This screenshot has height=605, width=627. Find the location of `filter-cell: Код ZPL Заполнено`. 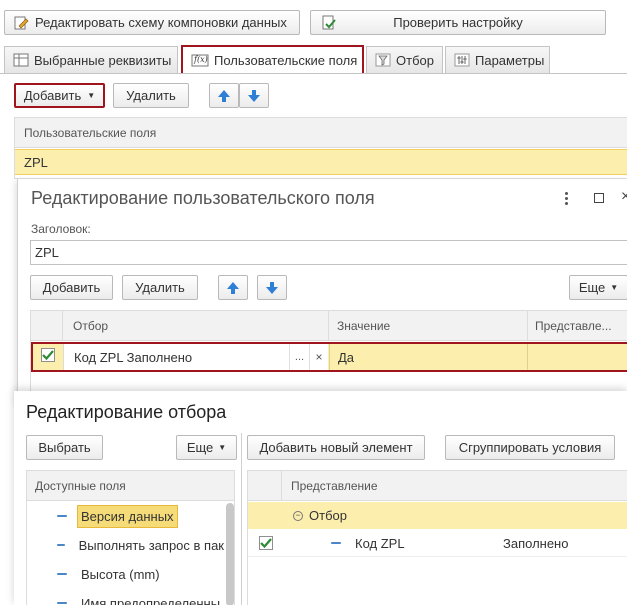

filter-cell: Код ZPL Заполнено is located at coordinates (176, 357).